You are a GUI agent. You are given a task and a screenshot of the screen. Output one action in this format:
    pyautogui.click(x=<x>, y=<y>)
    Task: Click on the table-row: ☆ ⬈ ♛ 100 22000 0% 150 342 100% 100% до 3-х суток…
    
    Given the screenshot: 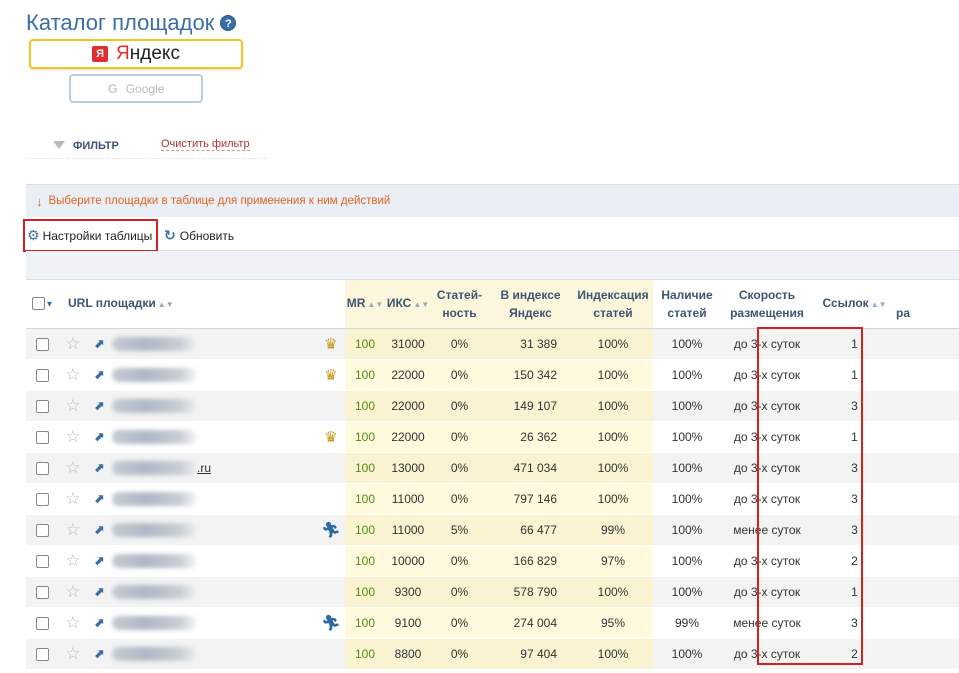 What is the action you would take?
    pyautogui.click(x=492, y=375)
    